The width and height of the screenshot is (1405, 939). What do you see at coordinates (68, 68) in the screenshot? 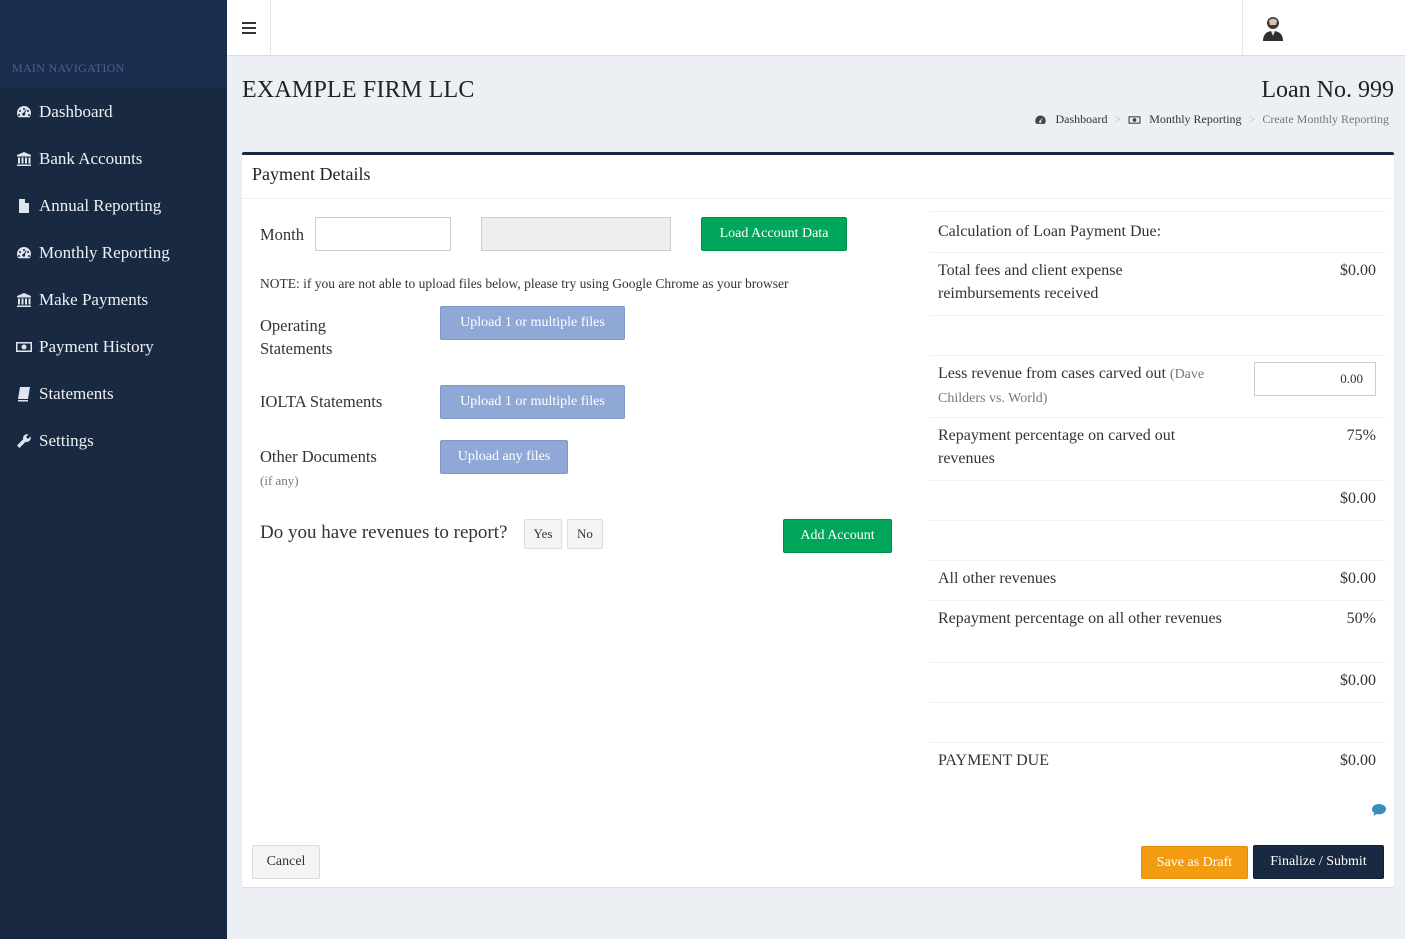
I see `main-navigation-header: MAIN NAVIGATION` at bounding box center [68, 68].